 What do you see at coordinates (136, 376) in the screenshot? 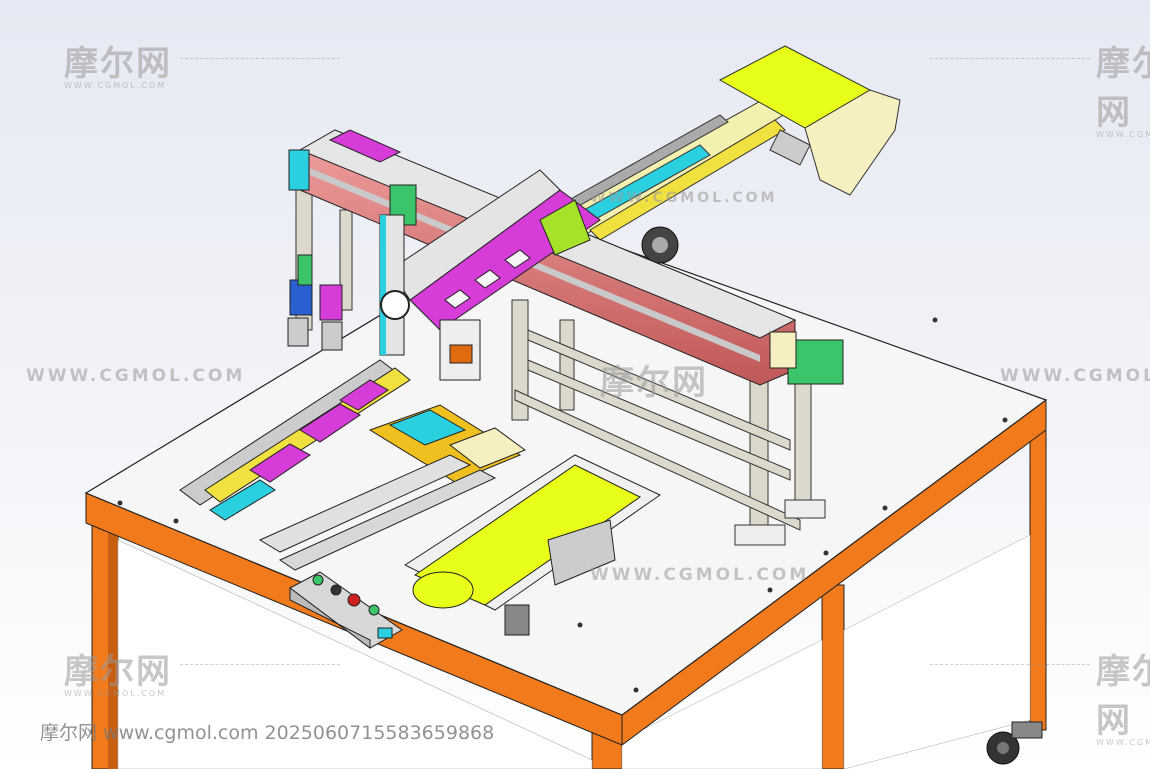
I see `watermark-line-left: WWW.CGMOL.COM` at bounding box center [136, 376].